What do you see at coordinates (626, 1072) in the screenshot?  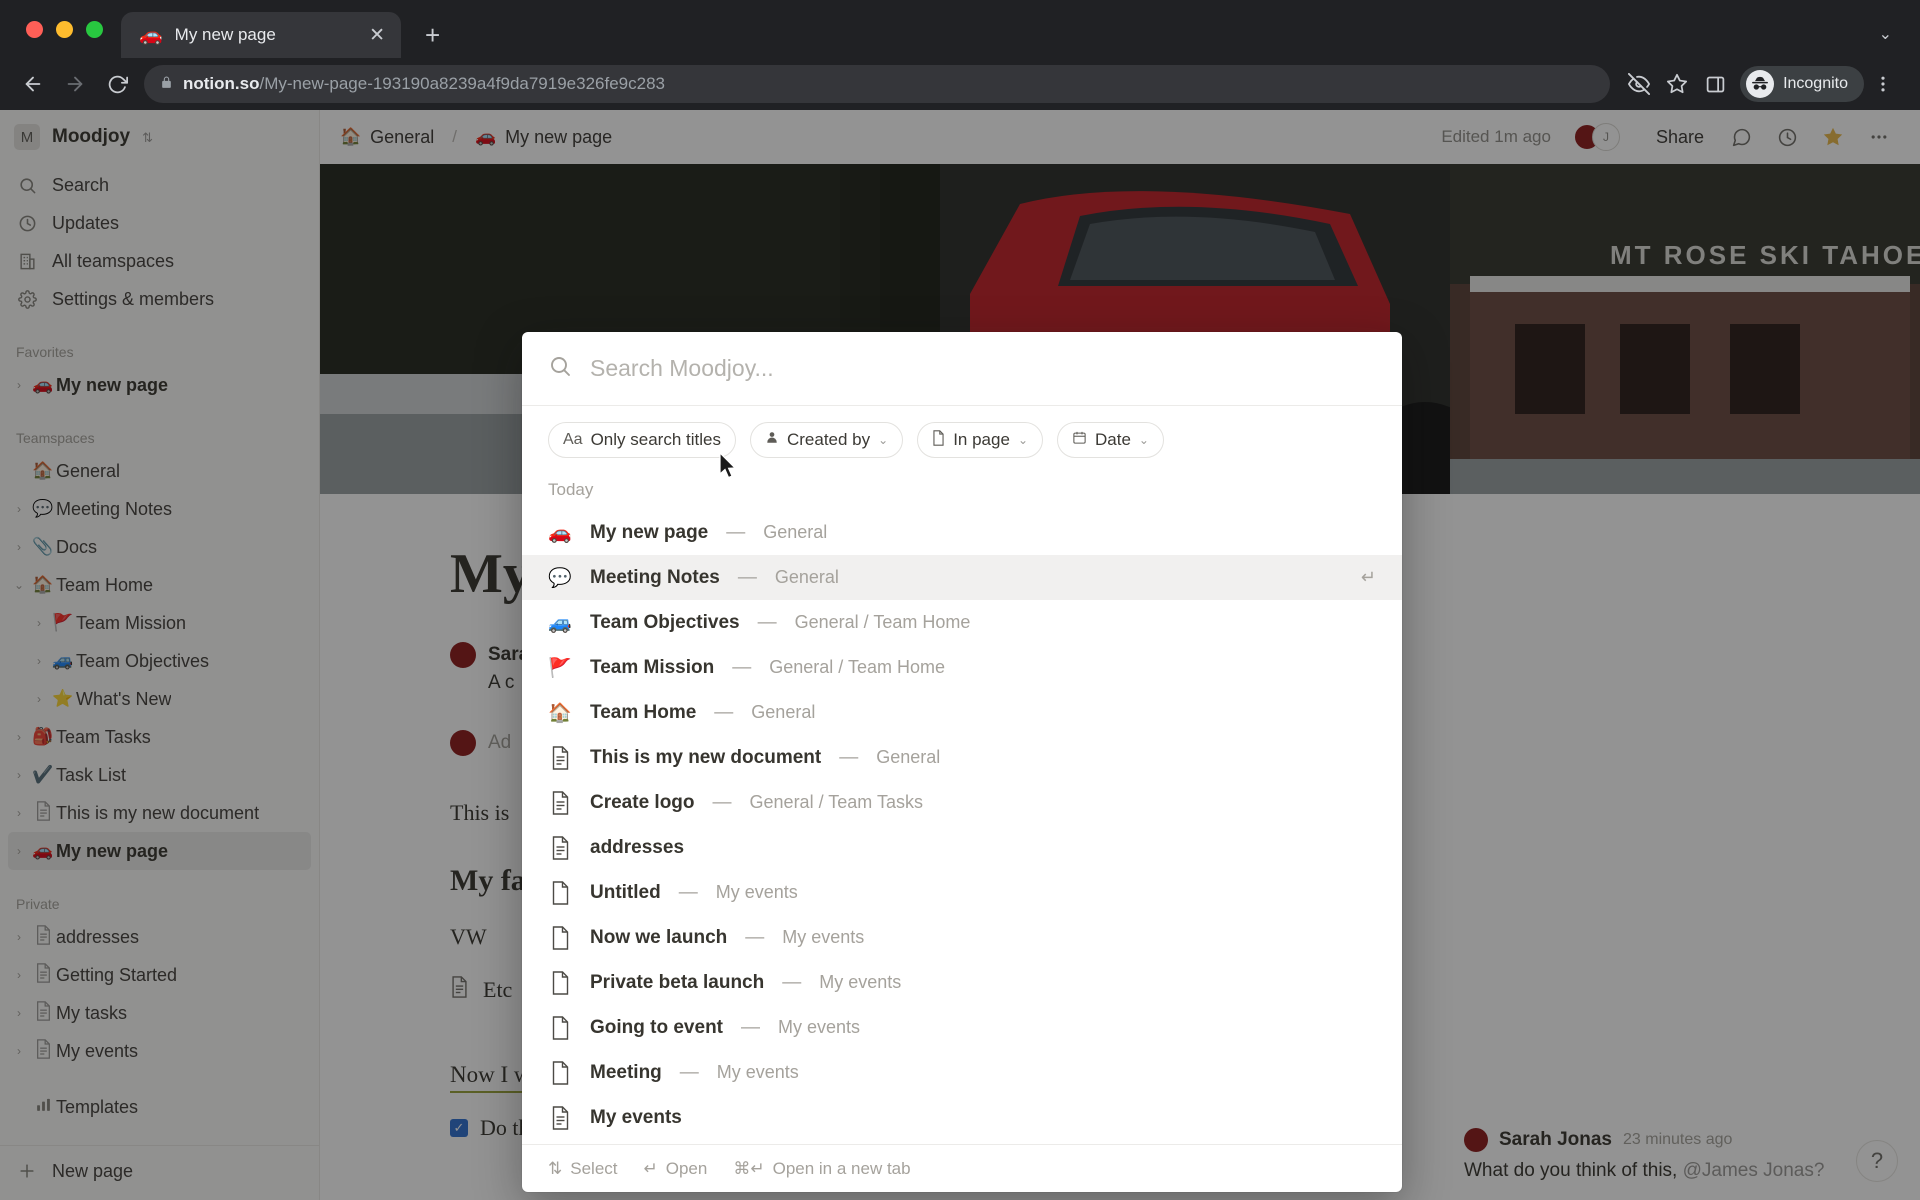 I see `search-result-title: Meeting` at bounding box center [626, 1072].